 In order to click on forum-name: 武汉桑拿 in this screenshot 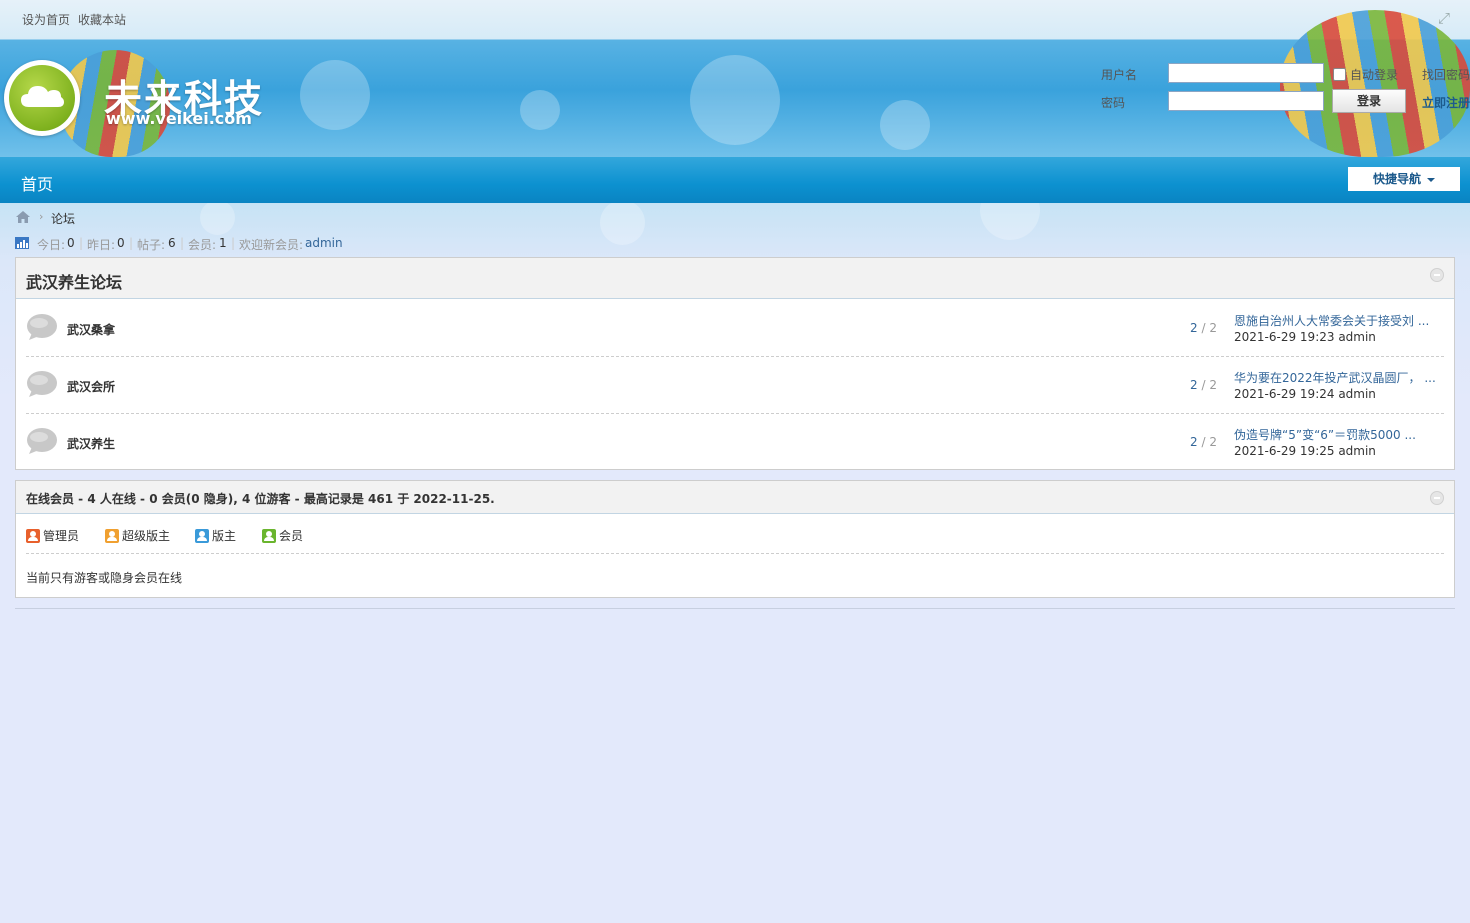, I will do `click(91, 329)`.